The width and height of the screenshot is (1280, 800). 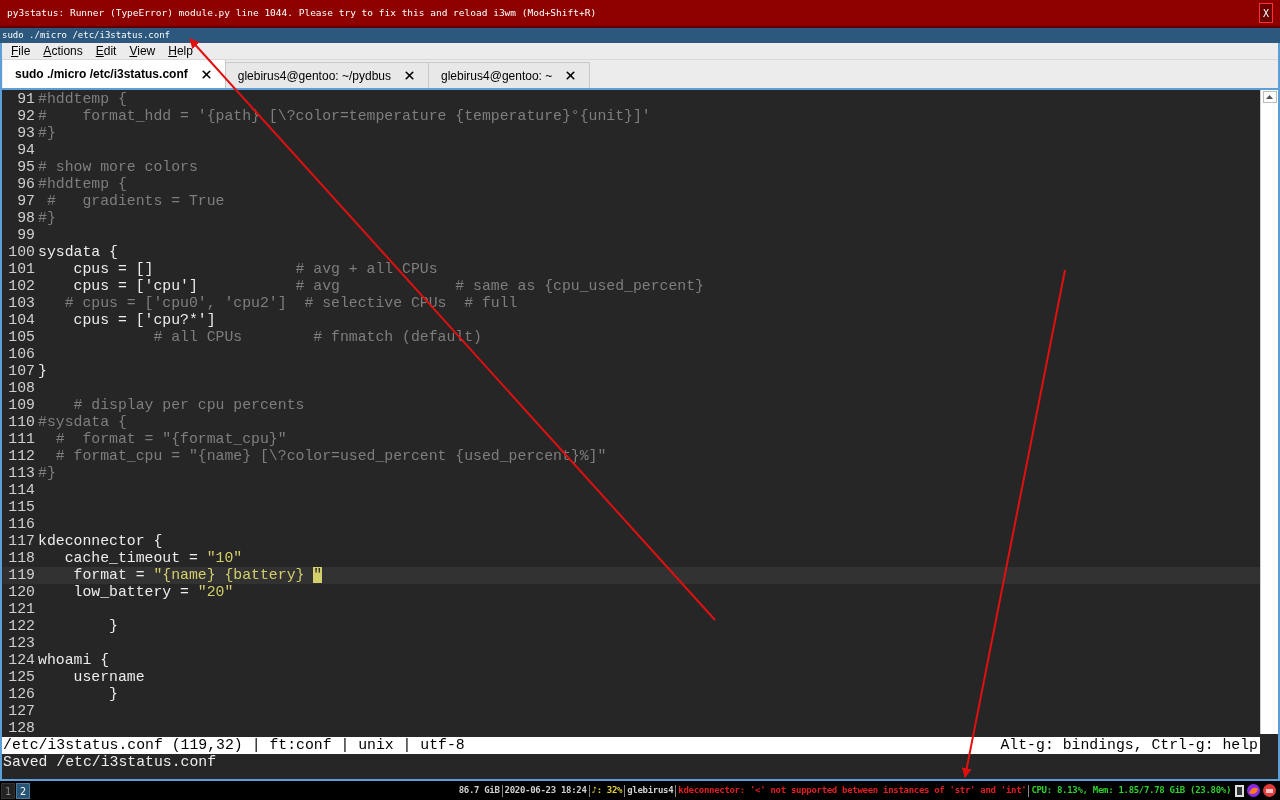 What do you see at coordinates (21, 371) in the screenshot?
I see `line-number: 107` at bounding box center [21, 371].